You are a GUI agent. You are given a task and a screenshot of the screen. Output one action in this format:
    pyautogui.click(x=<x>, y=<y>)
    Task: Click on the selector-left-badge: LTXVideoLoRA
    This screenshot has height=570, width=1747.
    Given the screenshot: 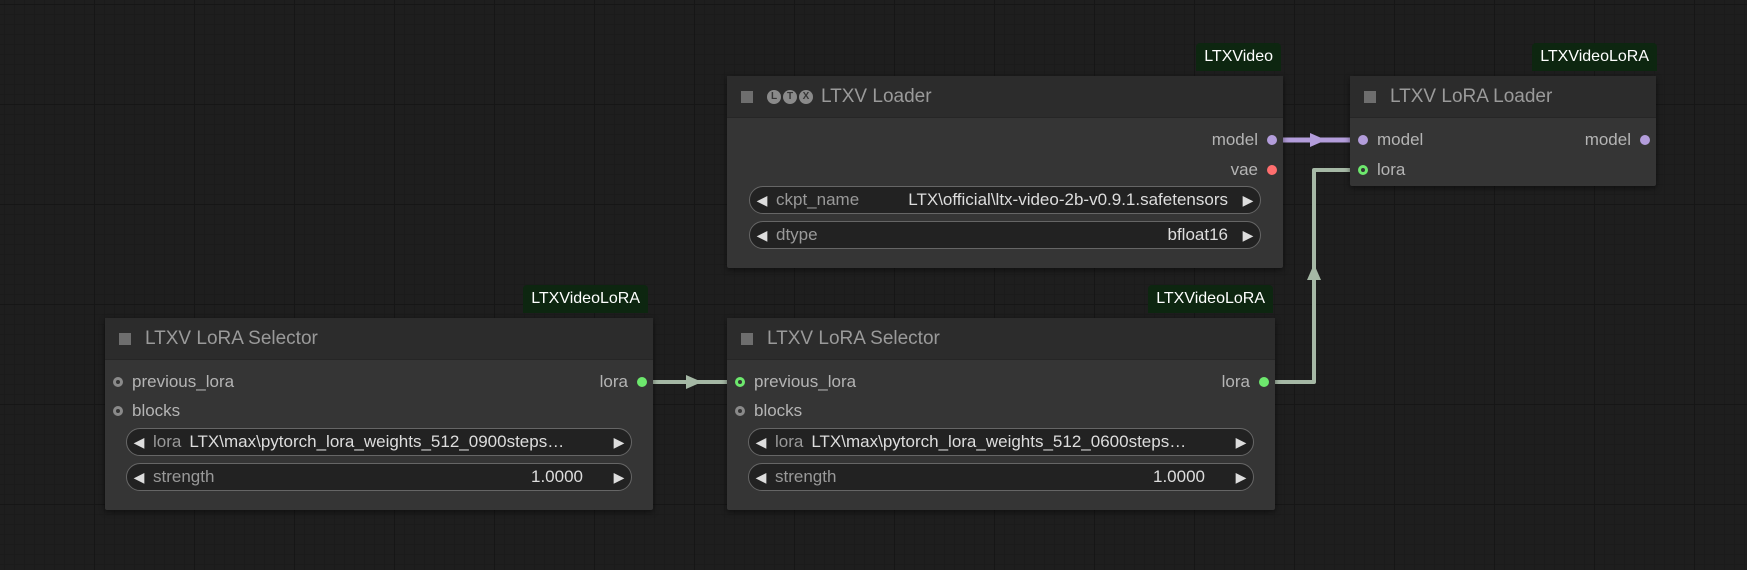 What is the action you would take?
    pyautogui.click(x=585, y=299)
    